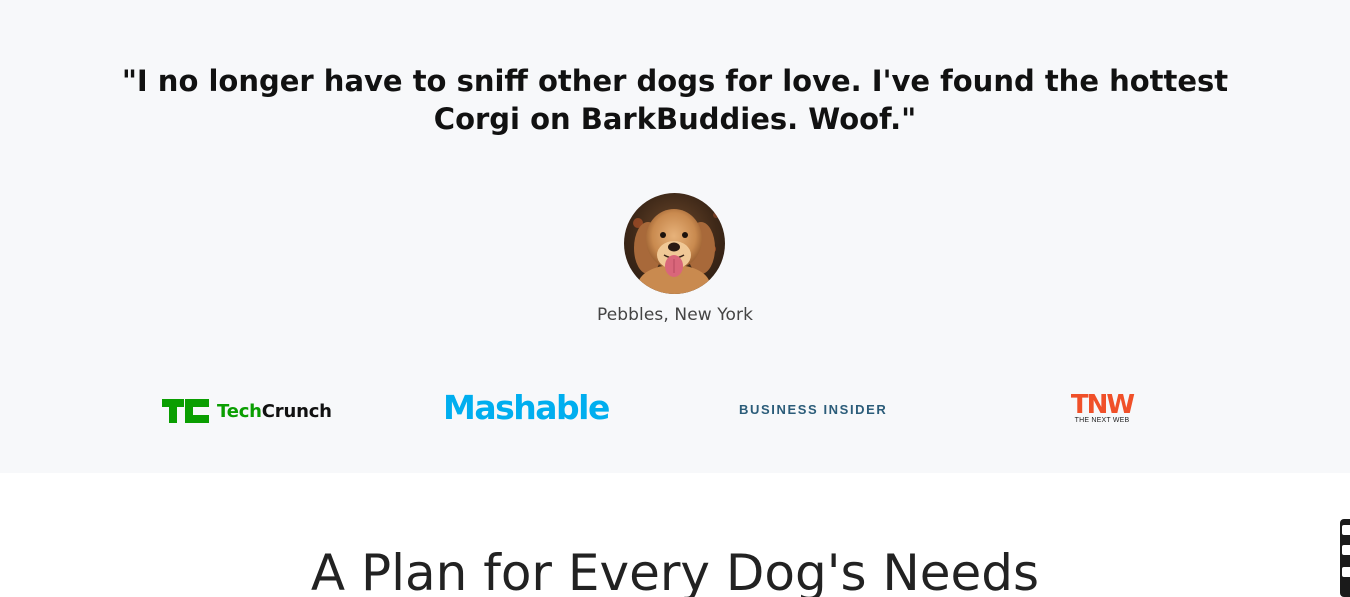 Image resolution: width=1350 pixels, height=597 pixels. I want to click on dog-photo-icon, so click(674, 243).